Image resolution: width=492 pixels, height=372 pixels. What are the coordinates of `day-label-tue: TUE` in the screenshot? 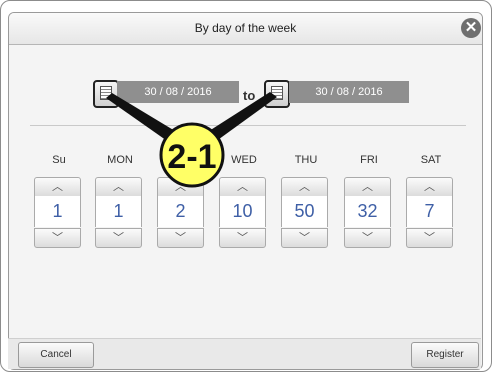 It's located at (182, 160).